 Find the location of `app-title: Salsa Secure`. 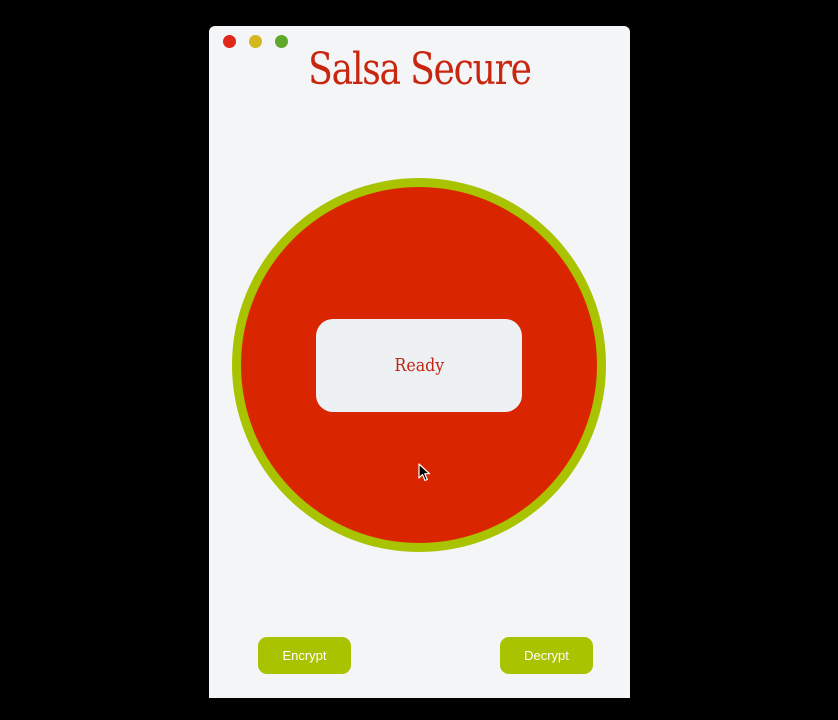

app-title: Salsa Secure is located at coordinates (420, 69).